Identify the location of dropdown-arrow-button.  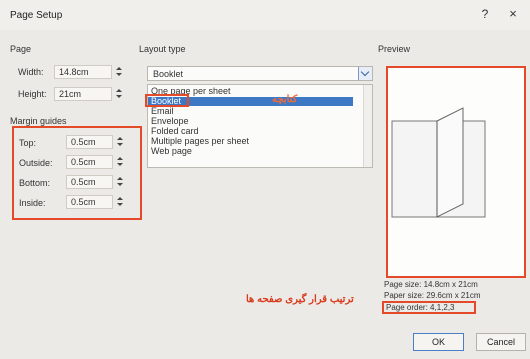
(365, 73).